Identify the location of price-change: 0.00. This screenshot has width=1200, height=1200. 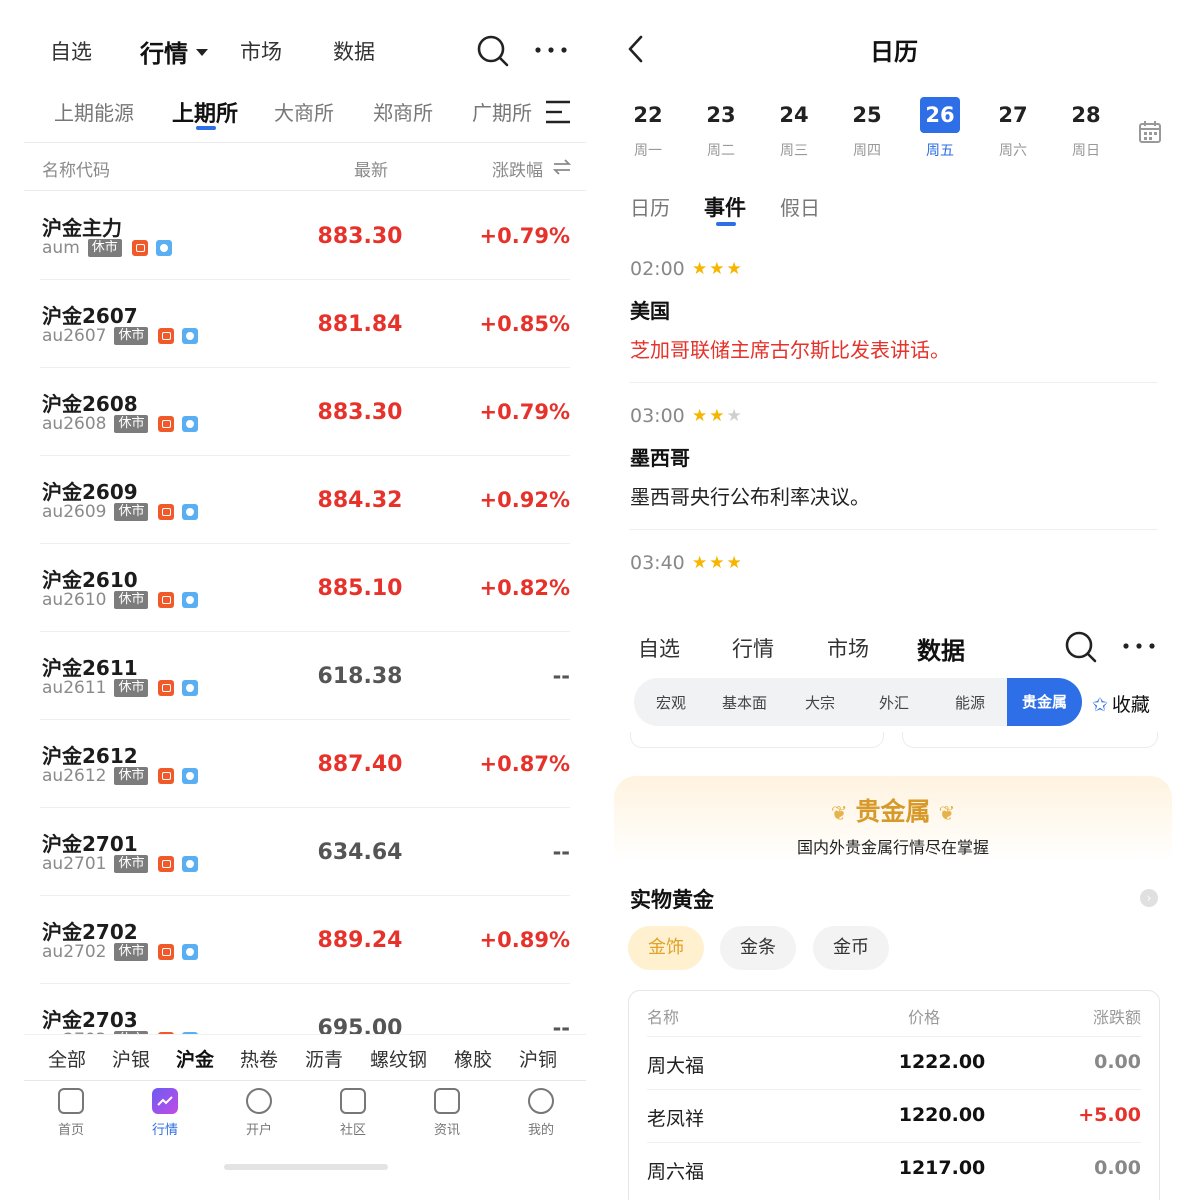
(1117, 1062).